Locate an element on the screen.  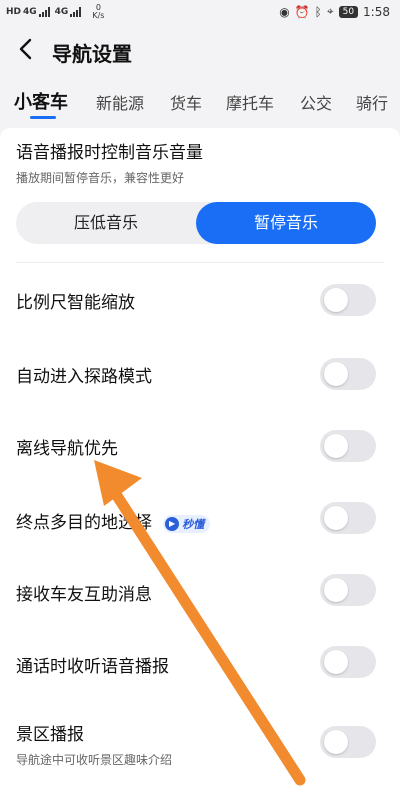
vehicle-tabs: 小客车 新能源 货车 摩托车 公交 骑行 is located at coordinates (200, 107).